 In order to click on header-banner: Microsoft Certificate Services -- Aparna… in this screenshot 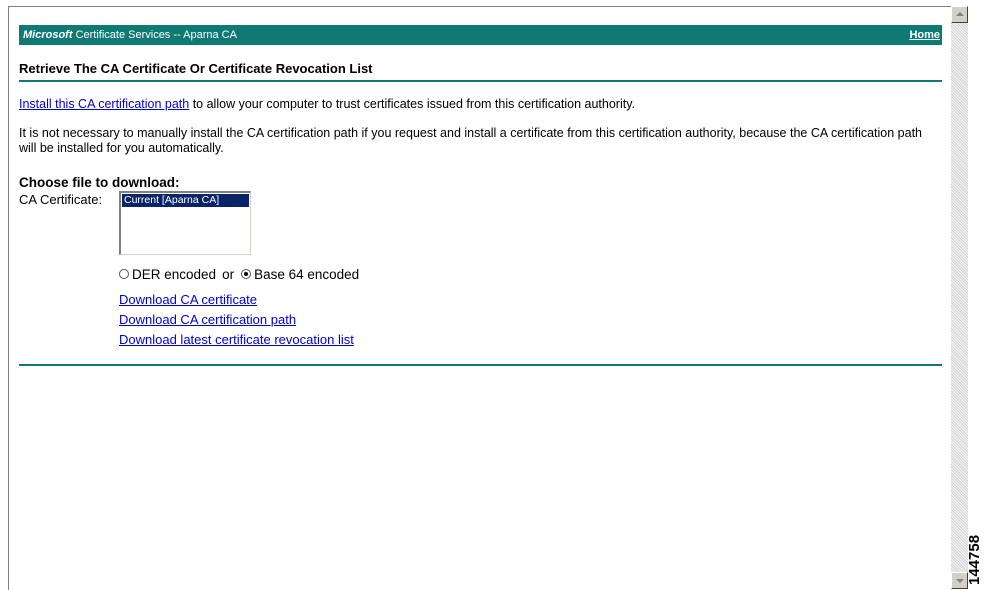, I will do `click(480, 35)`.